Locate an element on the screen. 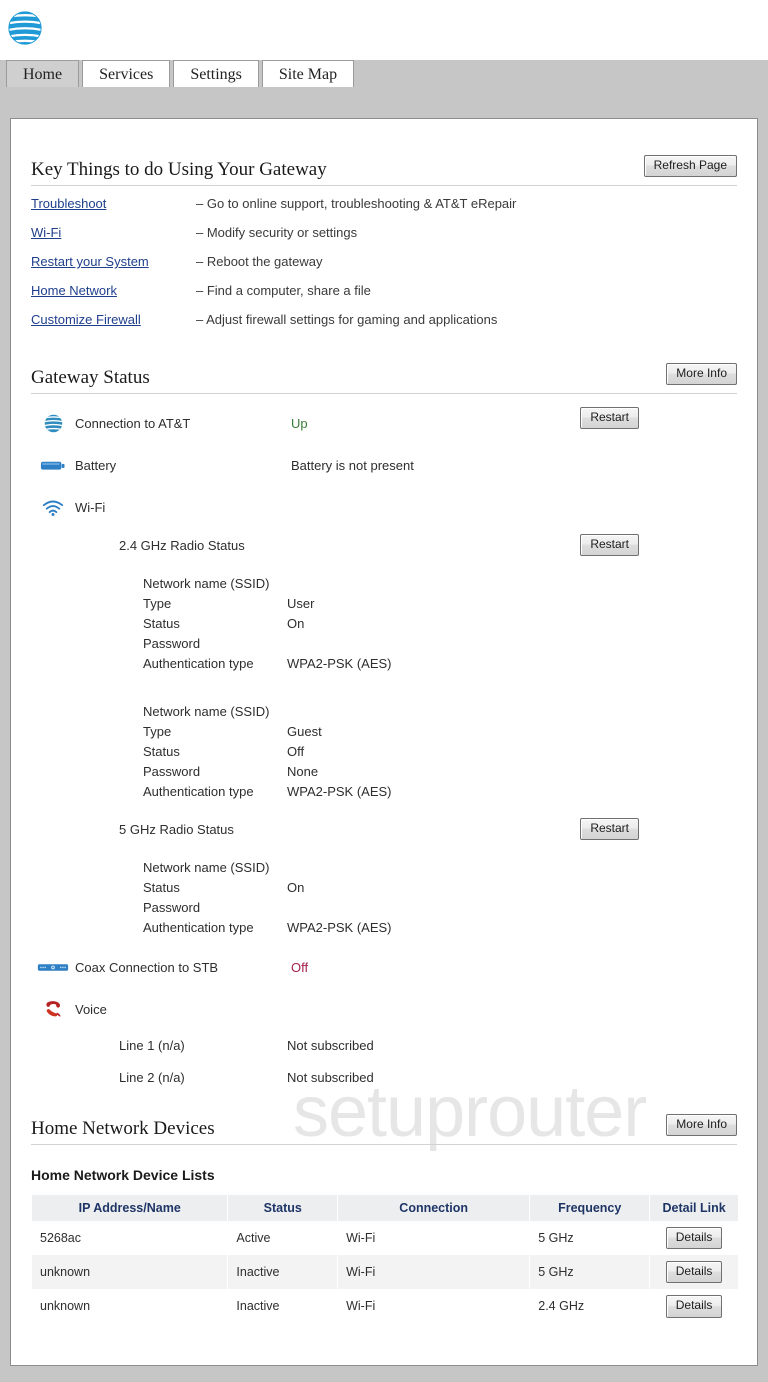  device-name: unknown is located at coordinates (130, 1272).